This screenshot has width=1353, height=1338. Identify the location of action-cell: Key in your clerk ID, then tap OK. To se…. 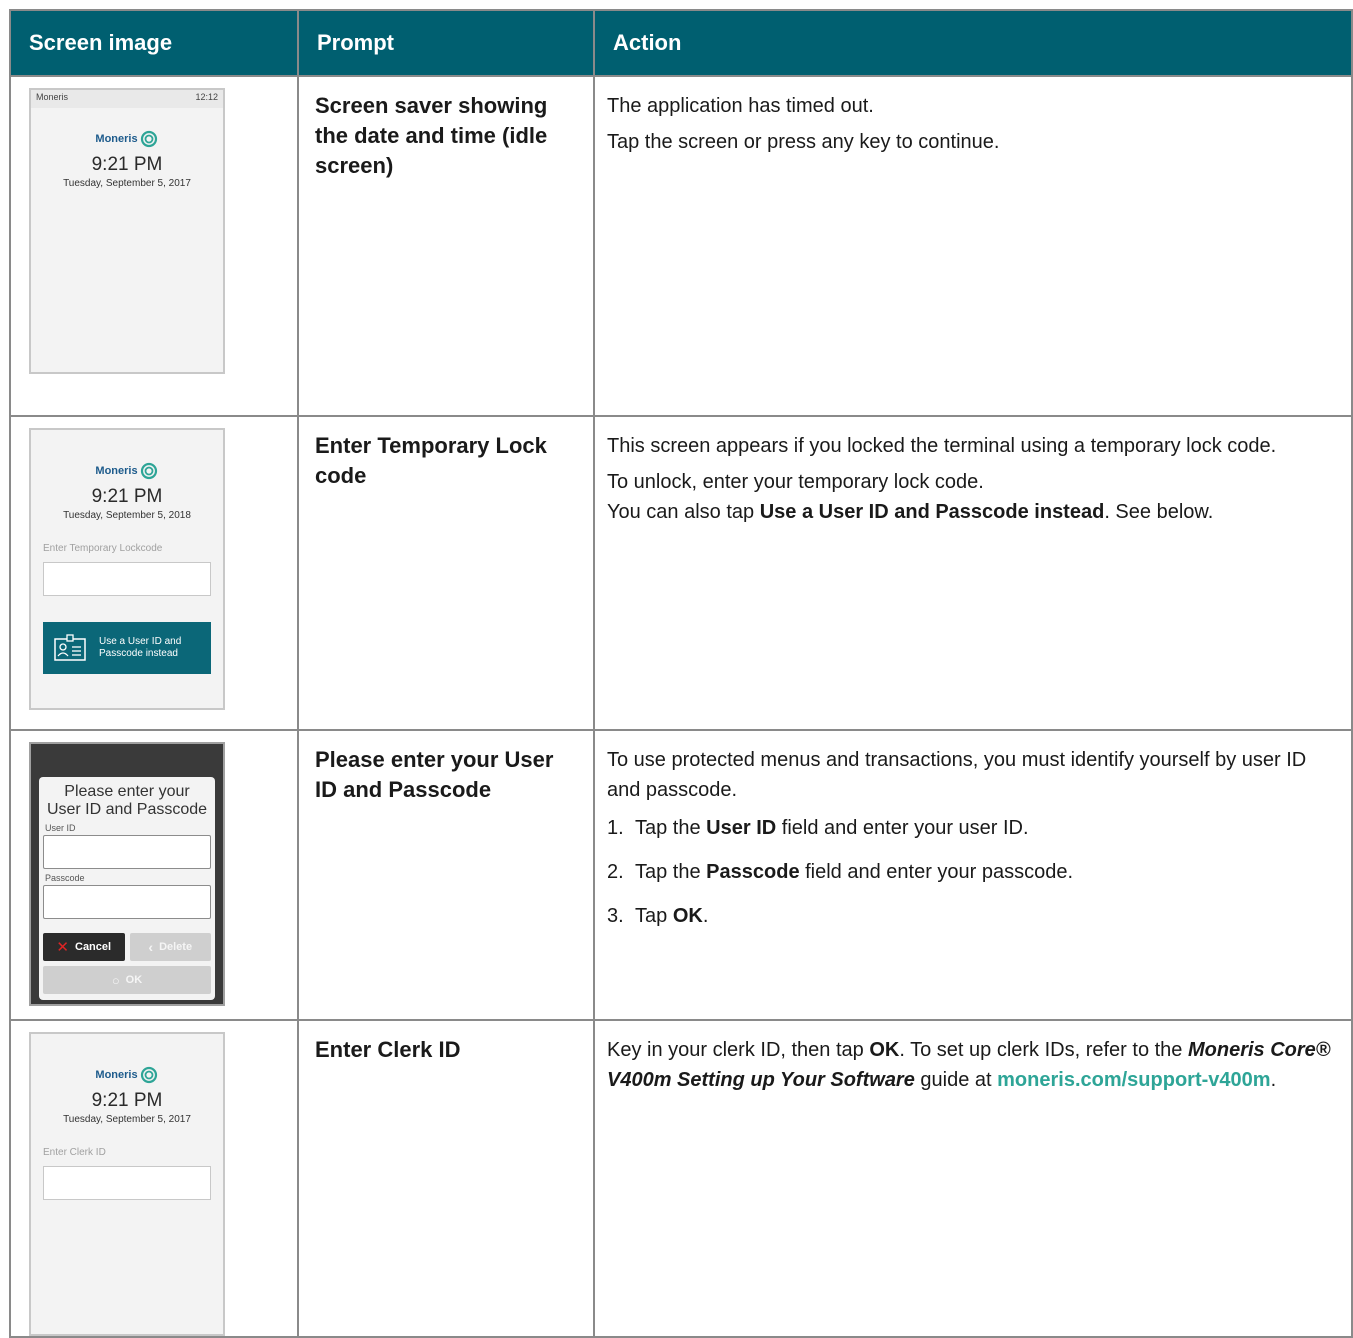
(973, 1178).